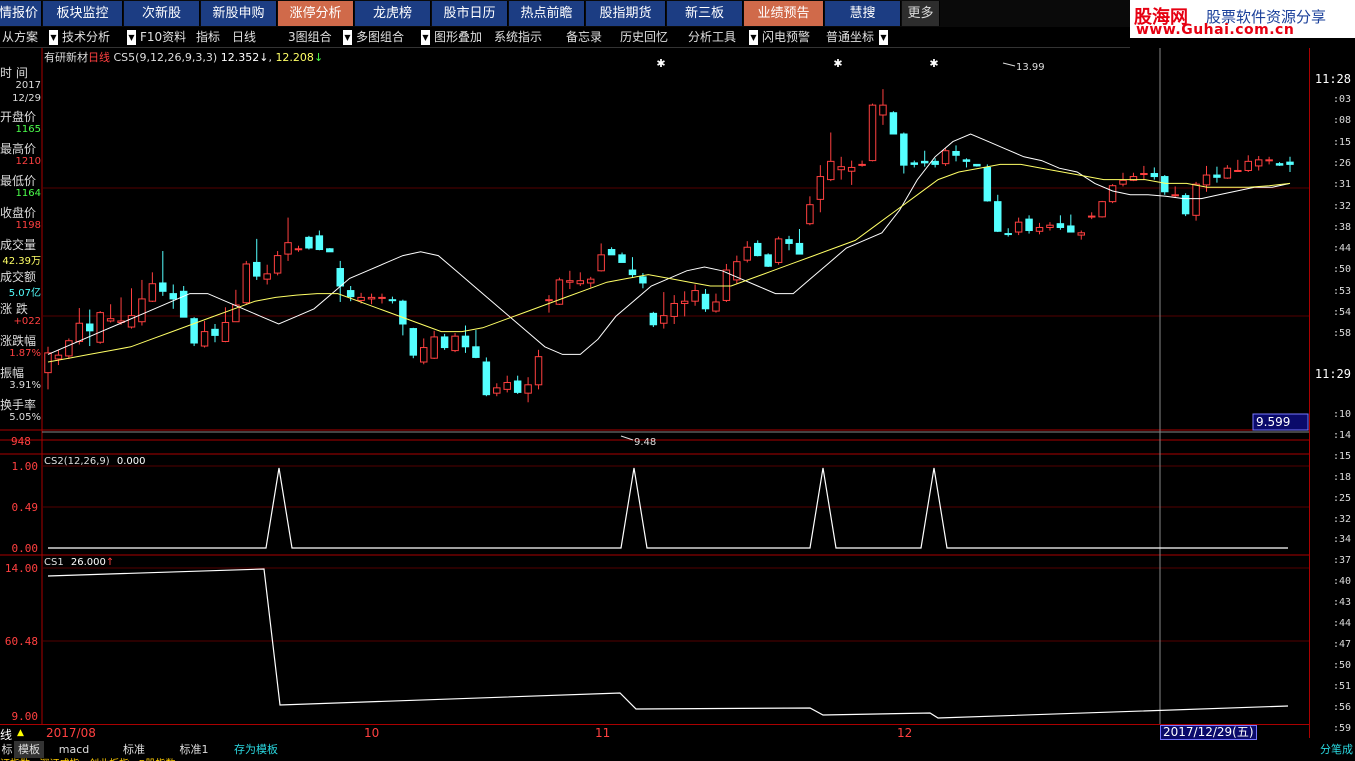 The width and height of the screenshot is (1355, 761). Describe the element at coordinates (131, 461) in the screenshot. I see `cs2-value: 0.000` at that location.